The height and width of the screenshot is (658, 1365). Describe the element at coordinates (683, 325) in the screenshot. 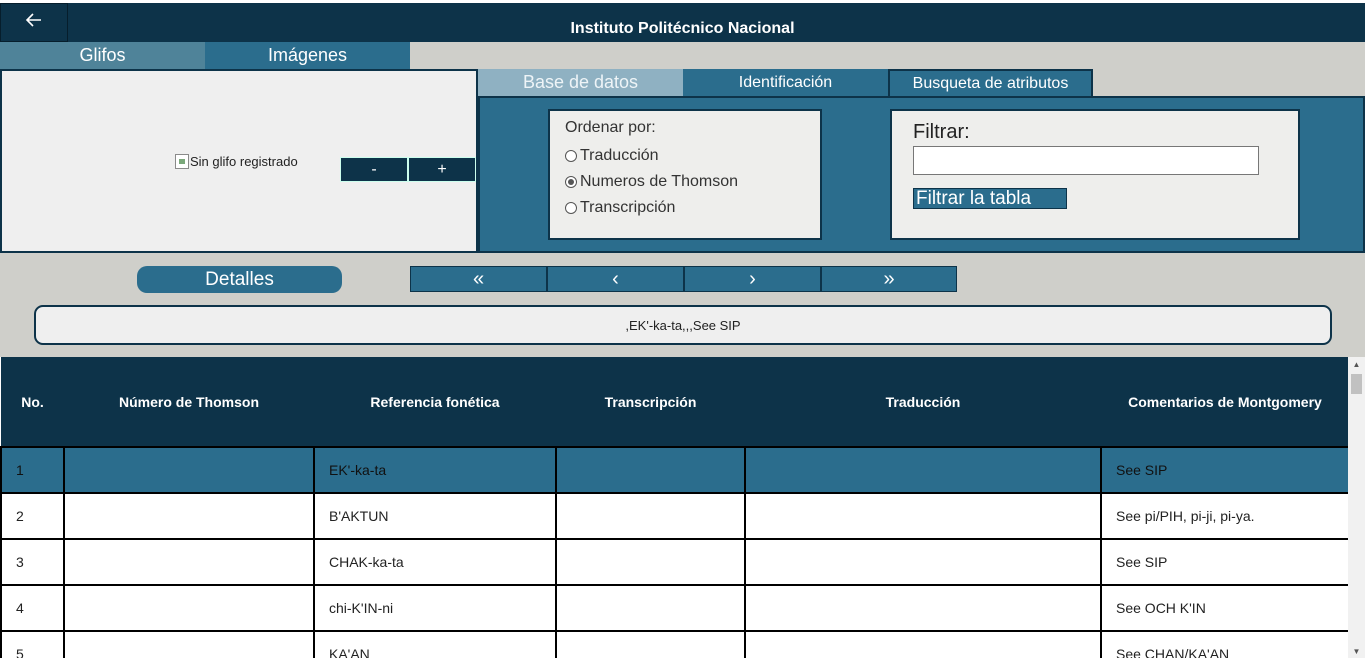

I see `selected-record-text: ,EK'-ka-ta,,,See SIP` at that location.